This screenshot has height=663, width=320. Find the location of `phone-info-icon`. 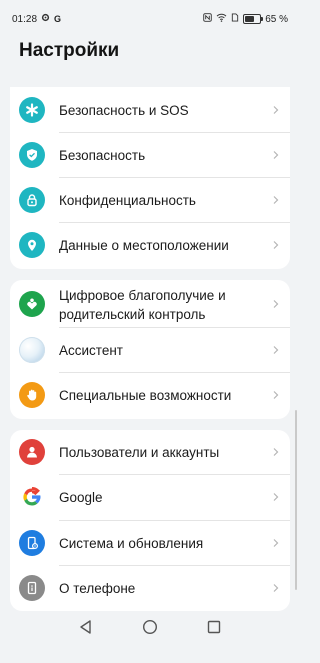

phone-info-icon is located at coordinates (32, 588).